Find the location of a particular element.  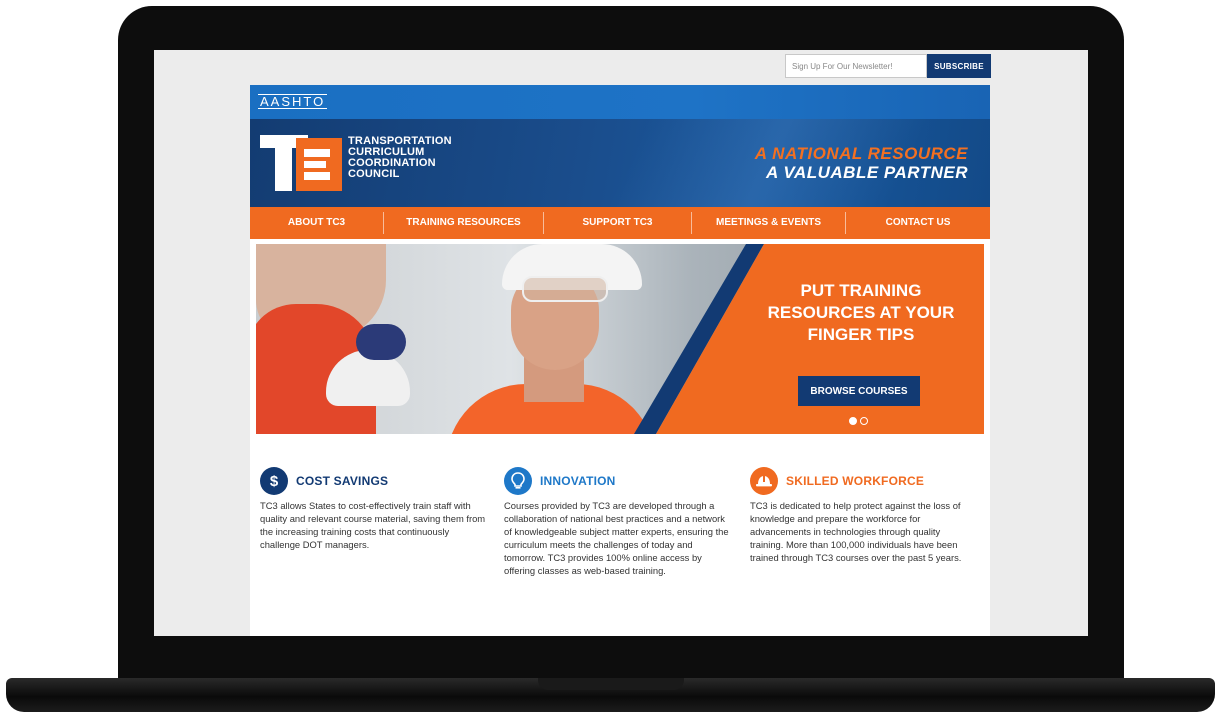

feature-title: INNOVATION is located at coordinates (578, 481).